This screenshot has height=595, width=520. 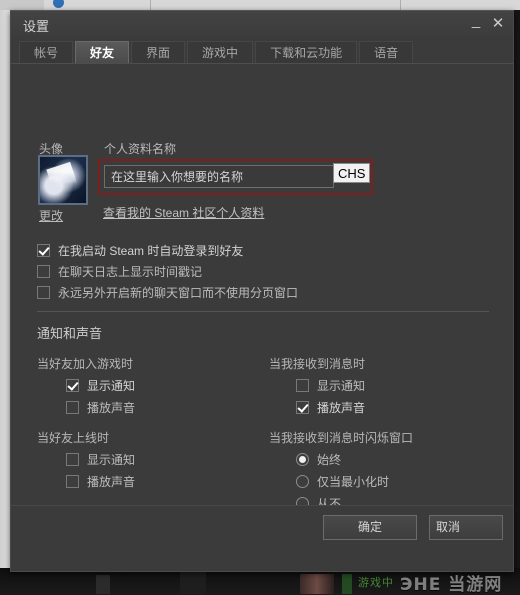 I want to click on section-divider, so click(x=263, y=311).